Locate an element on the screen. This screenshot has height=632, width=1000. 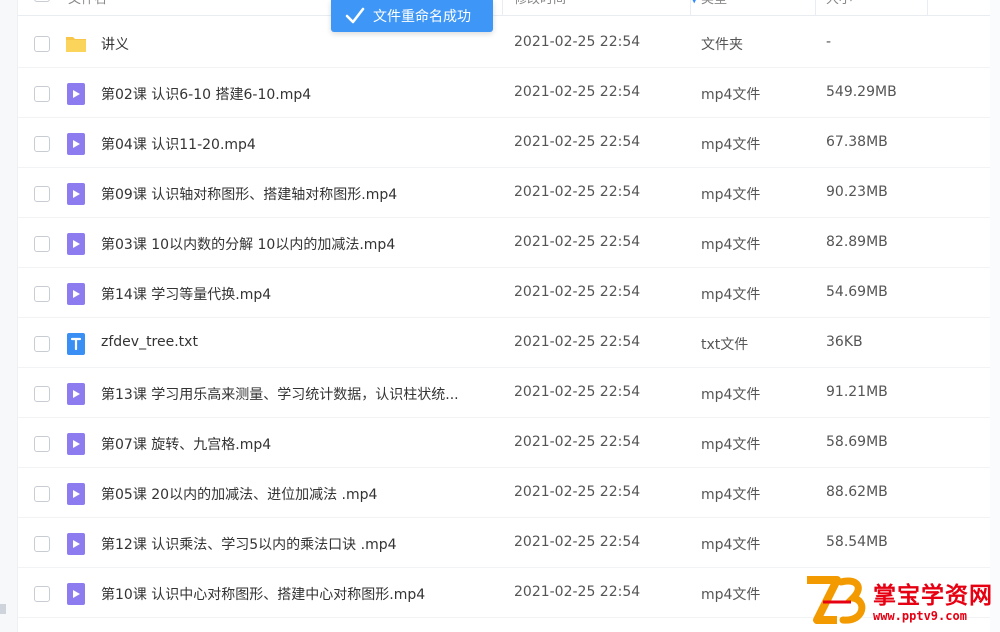
file-size: 88.62MB is located at coordinates (857, 492).